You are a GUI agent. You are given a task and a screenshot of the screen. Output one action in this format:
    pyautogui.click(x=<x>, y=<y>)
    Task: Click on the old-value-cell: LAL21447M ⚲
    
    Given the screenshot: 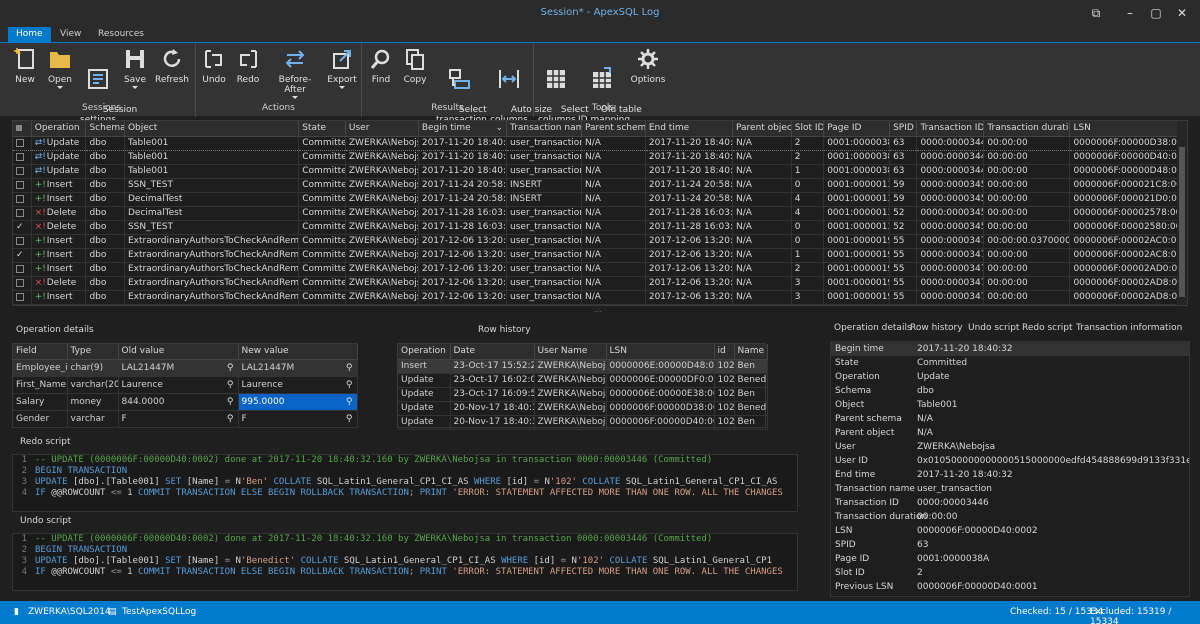 What is the action you would take?
    pyautogui.click(x=178, y=368)
    